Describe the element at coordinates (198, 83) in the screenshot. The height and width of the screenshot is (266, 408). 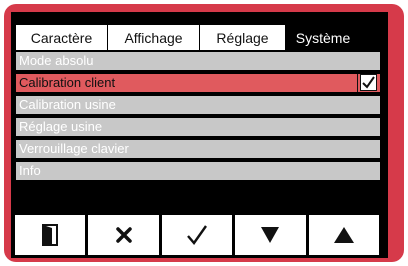
I see `menu-item-calibration-client: Calibration client` at that location.